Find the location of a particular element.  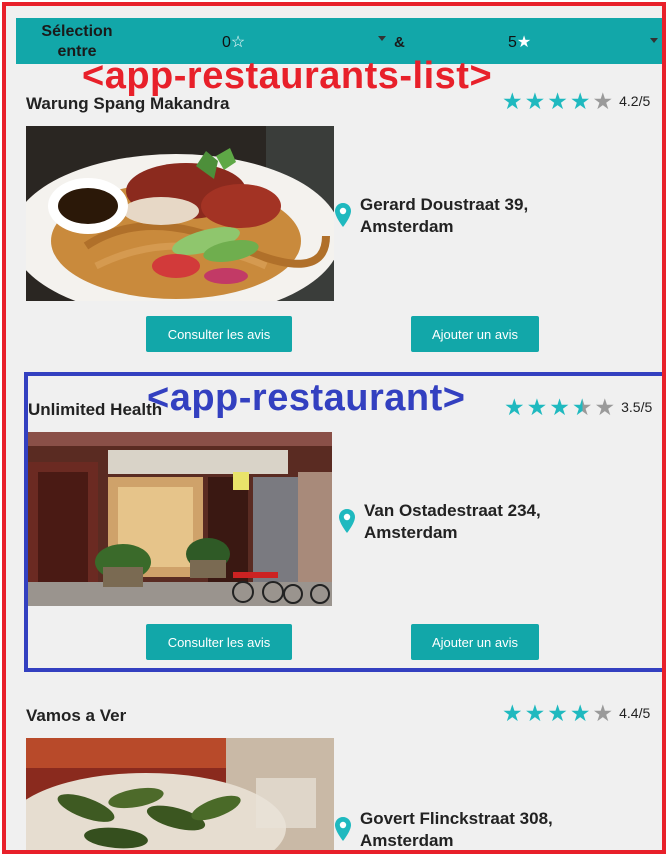

min-rating-select: 0☆ is located at coordinates (233, 42).